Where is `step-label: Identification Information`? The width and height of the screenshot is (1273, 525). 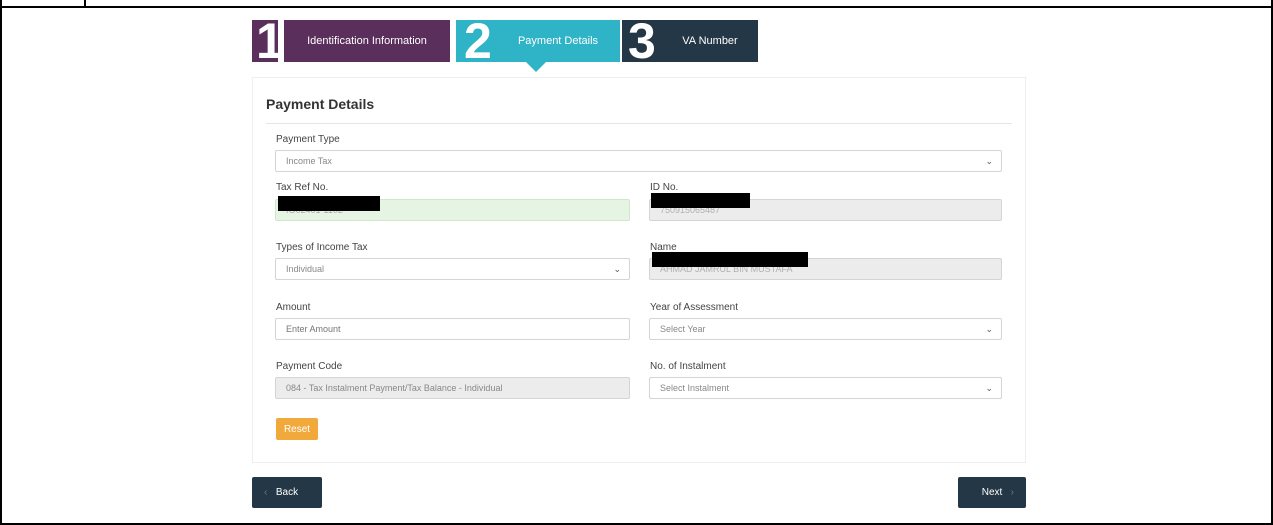 step-label: Identification Information is located at coordinates (367, 41).